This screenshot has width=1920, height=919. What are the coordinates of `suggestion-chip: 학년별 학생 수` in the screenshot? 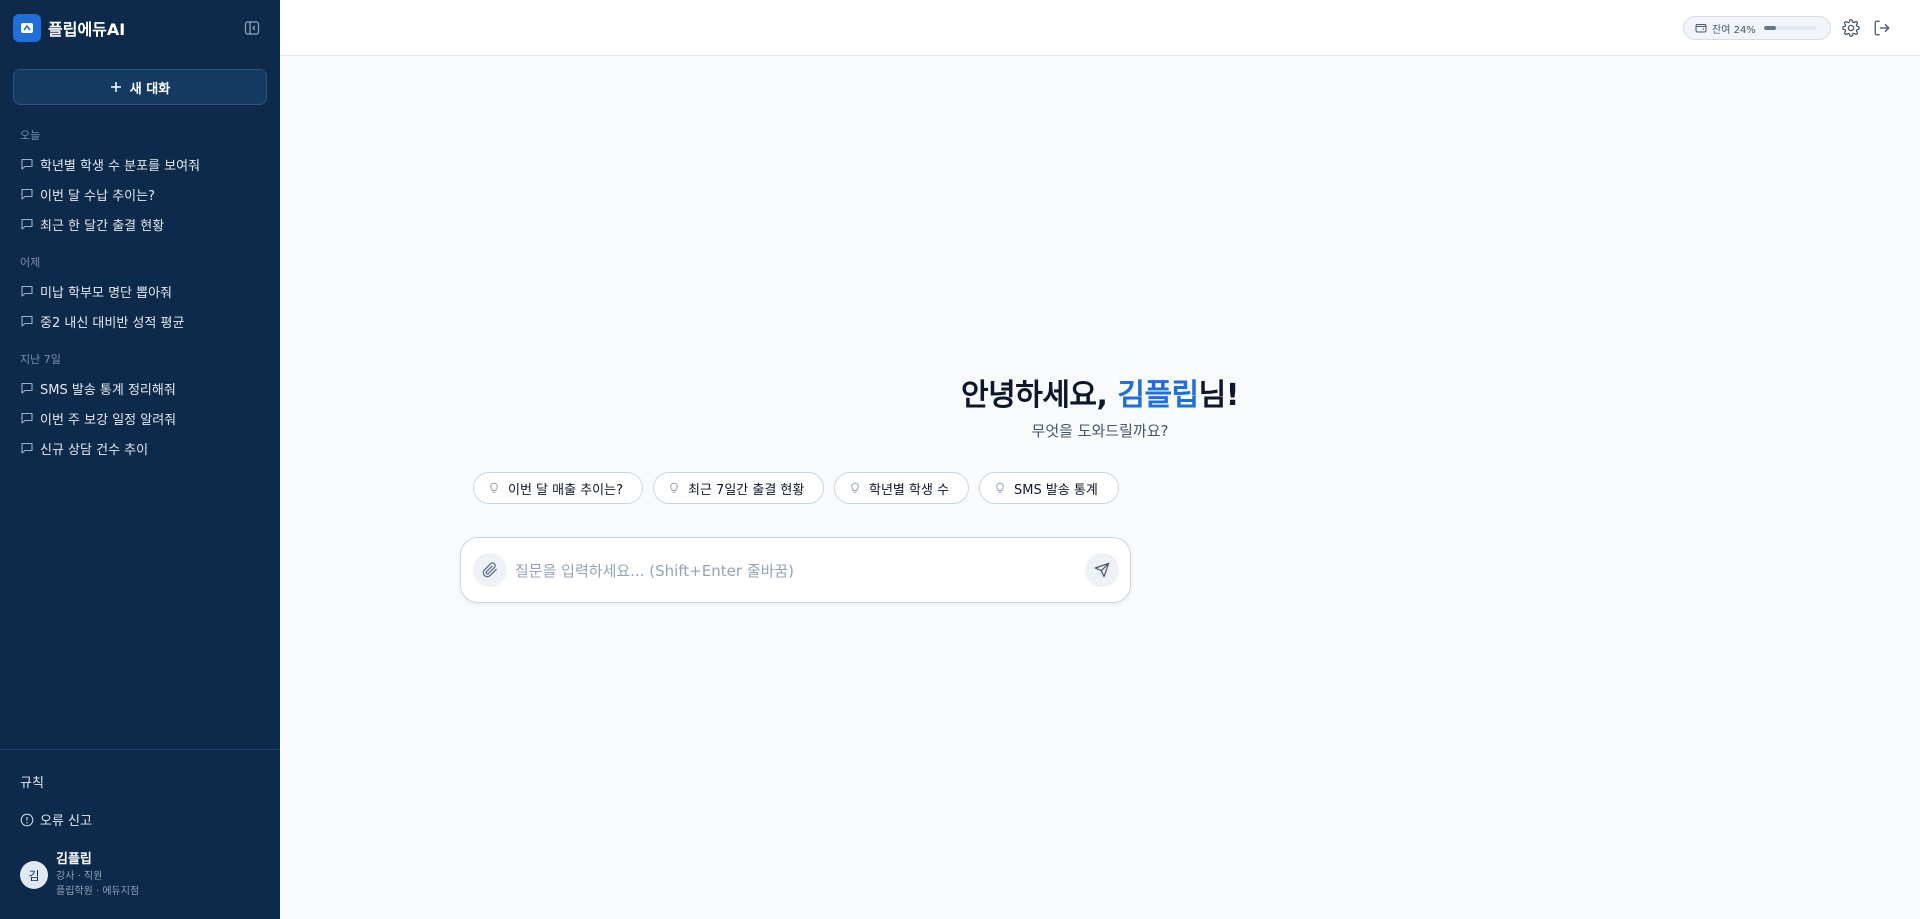 It's located at (901, 488).